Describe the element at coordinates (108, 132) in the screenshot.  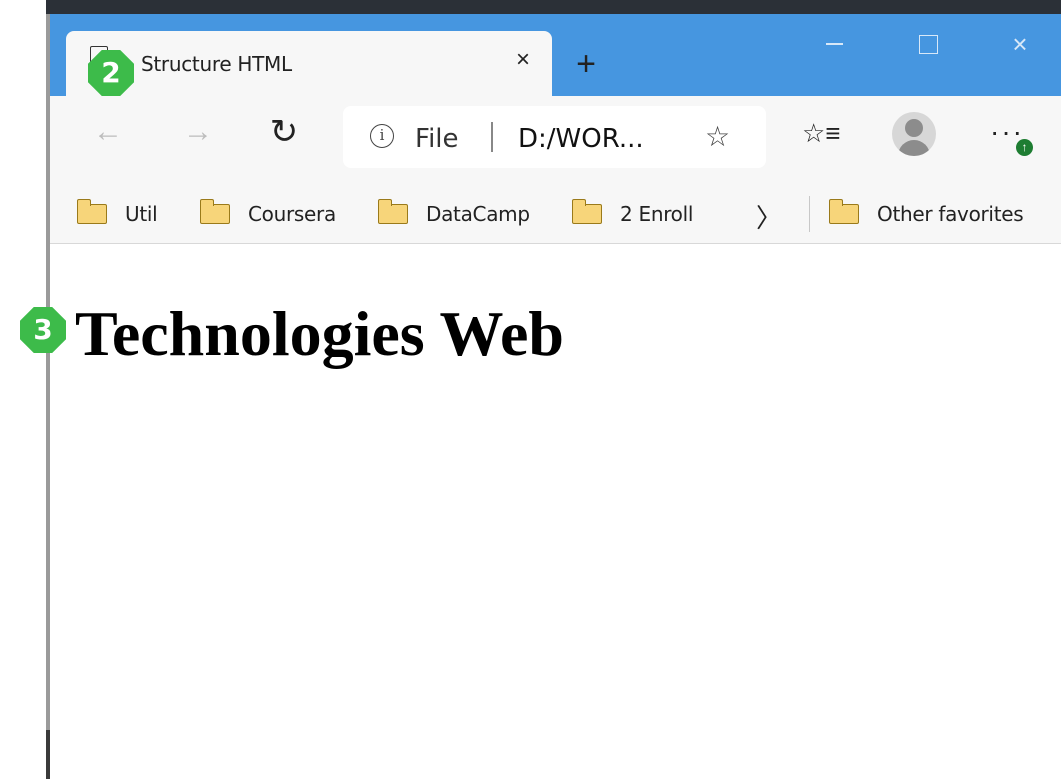
I see `back-arrow-icon: ←` at that location.